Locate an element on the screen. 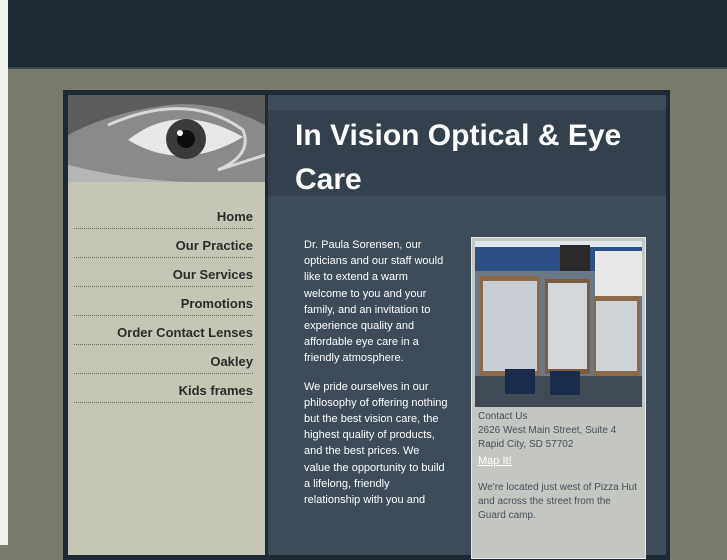  address-line-1: 2626 West Main Street, Suite 4 is located at coordinates (547, 430).